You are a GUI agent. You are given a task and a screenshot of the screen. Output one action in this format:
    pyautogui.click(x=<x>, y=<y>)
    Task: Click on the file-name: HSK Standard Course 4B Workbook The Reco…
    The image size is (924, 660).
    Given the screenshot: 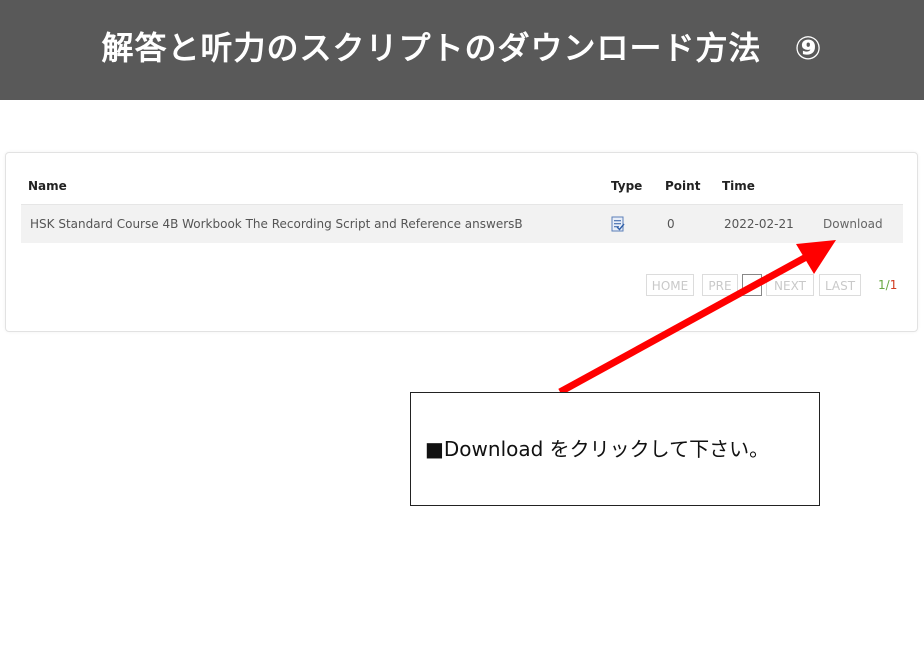 What is the action you would take?
    pyautogui.click(x=276, y=224)
    